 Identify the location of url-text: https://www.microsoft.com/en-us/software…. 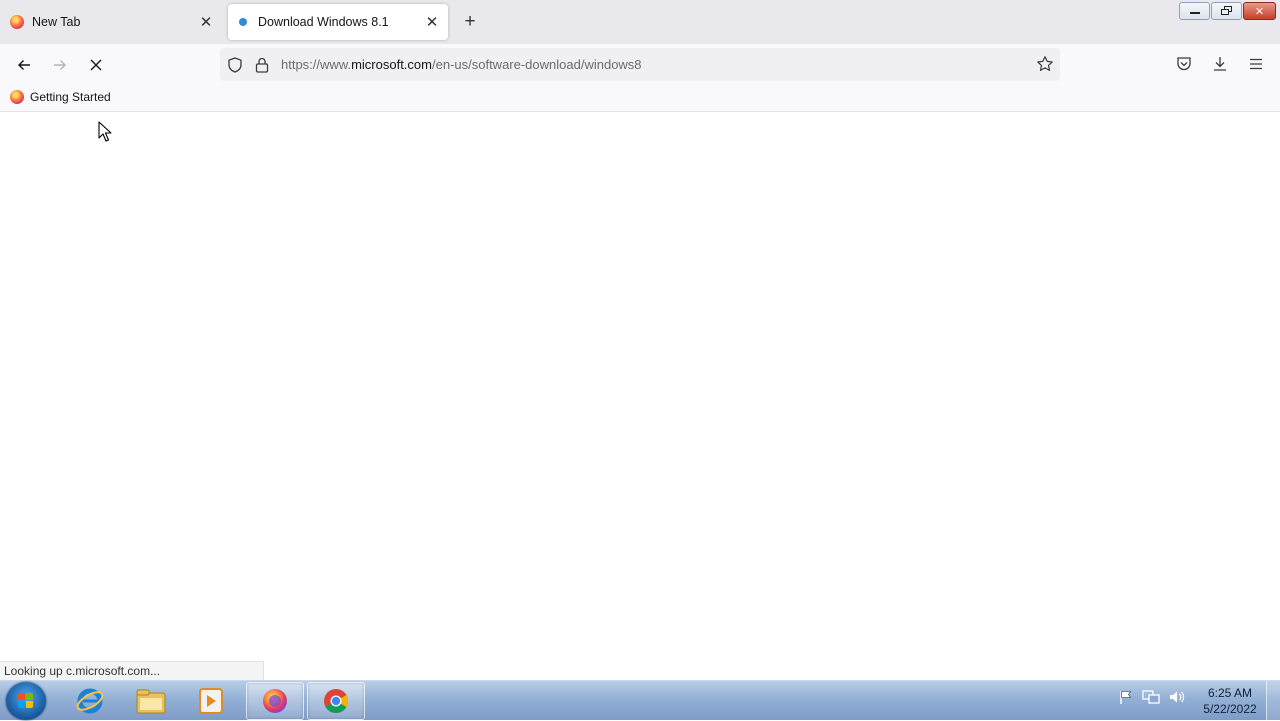
(461, 64).